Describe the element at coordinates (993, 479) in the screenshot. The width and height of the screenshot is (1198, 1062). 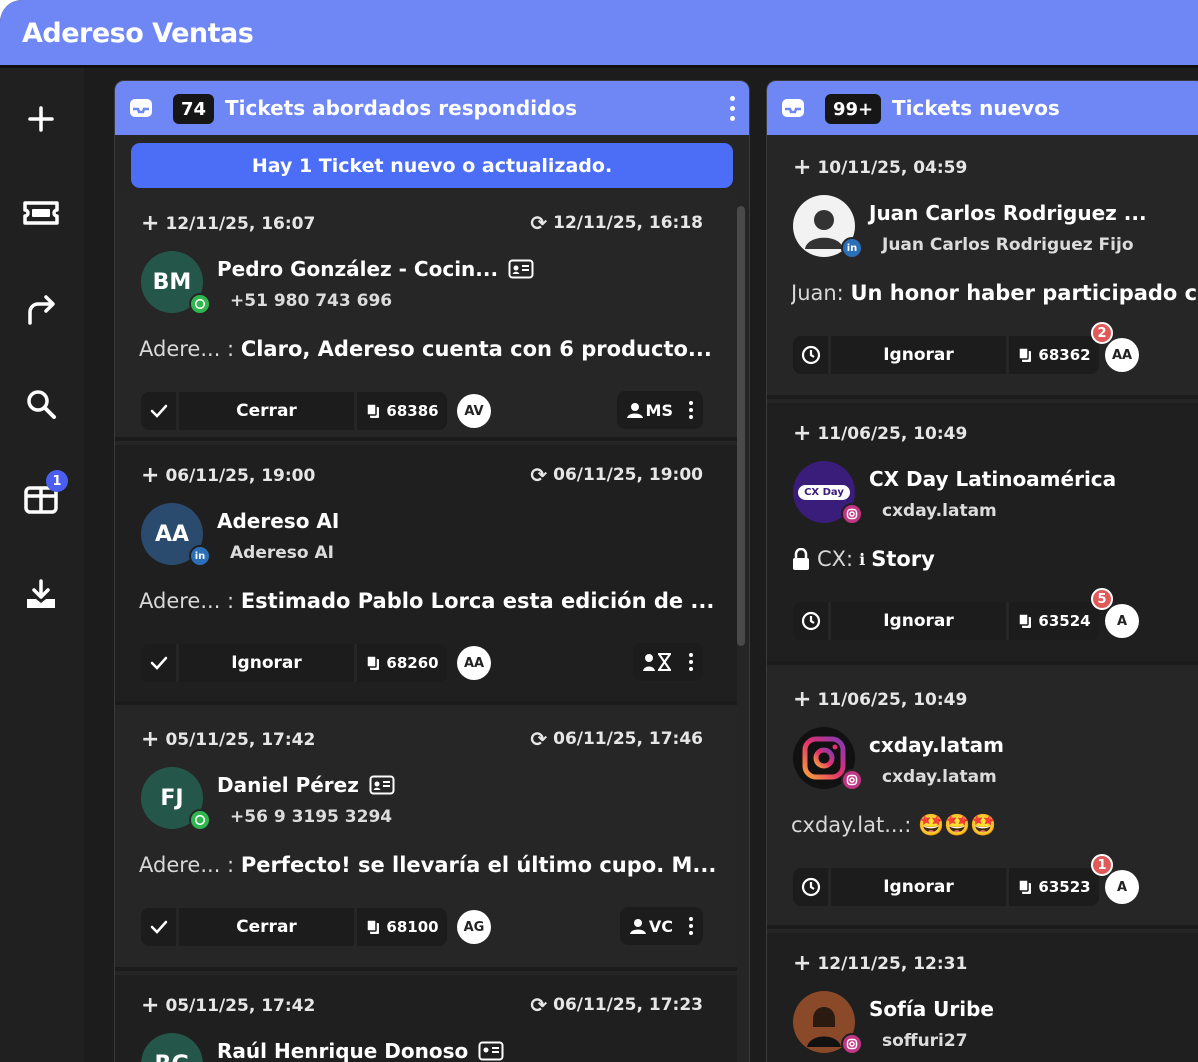
I see `contact-name: CX Day Latinoamérica` at that location.